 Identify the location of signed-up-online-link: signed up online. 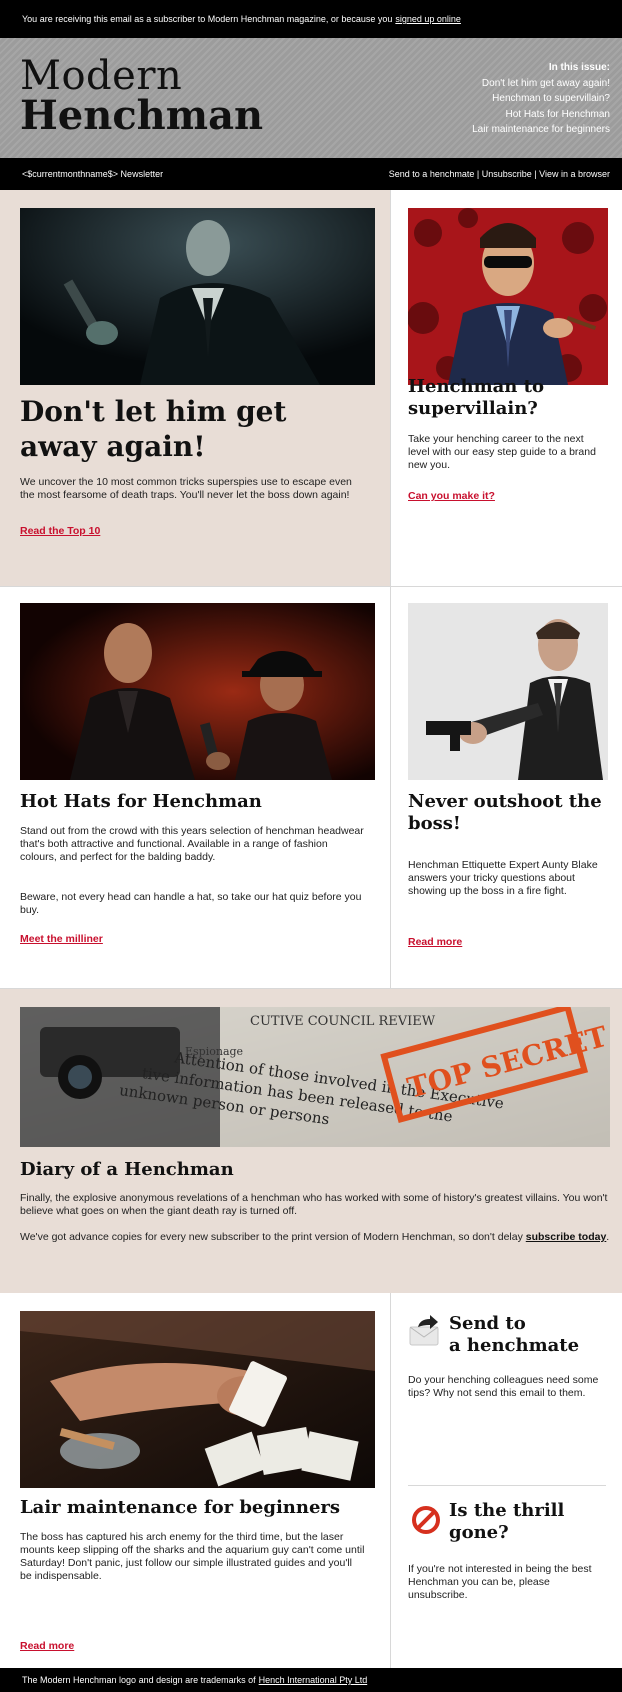
(428, 19).